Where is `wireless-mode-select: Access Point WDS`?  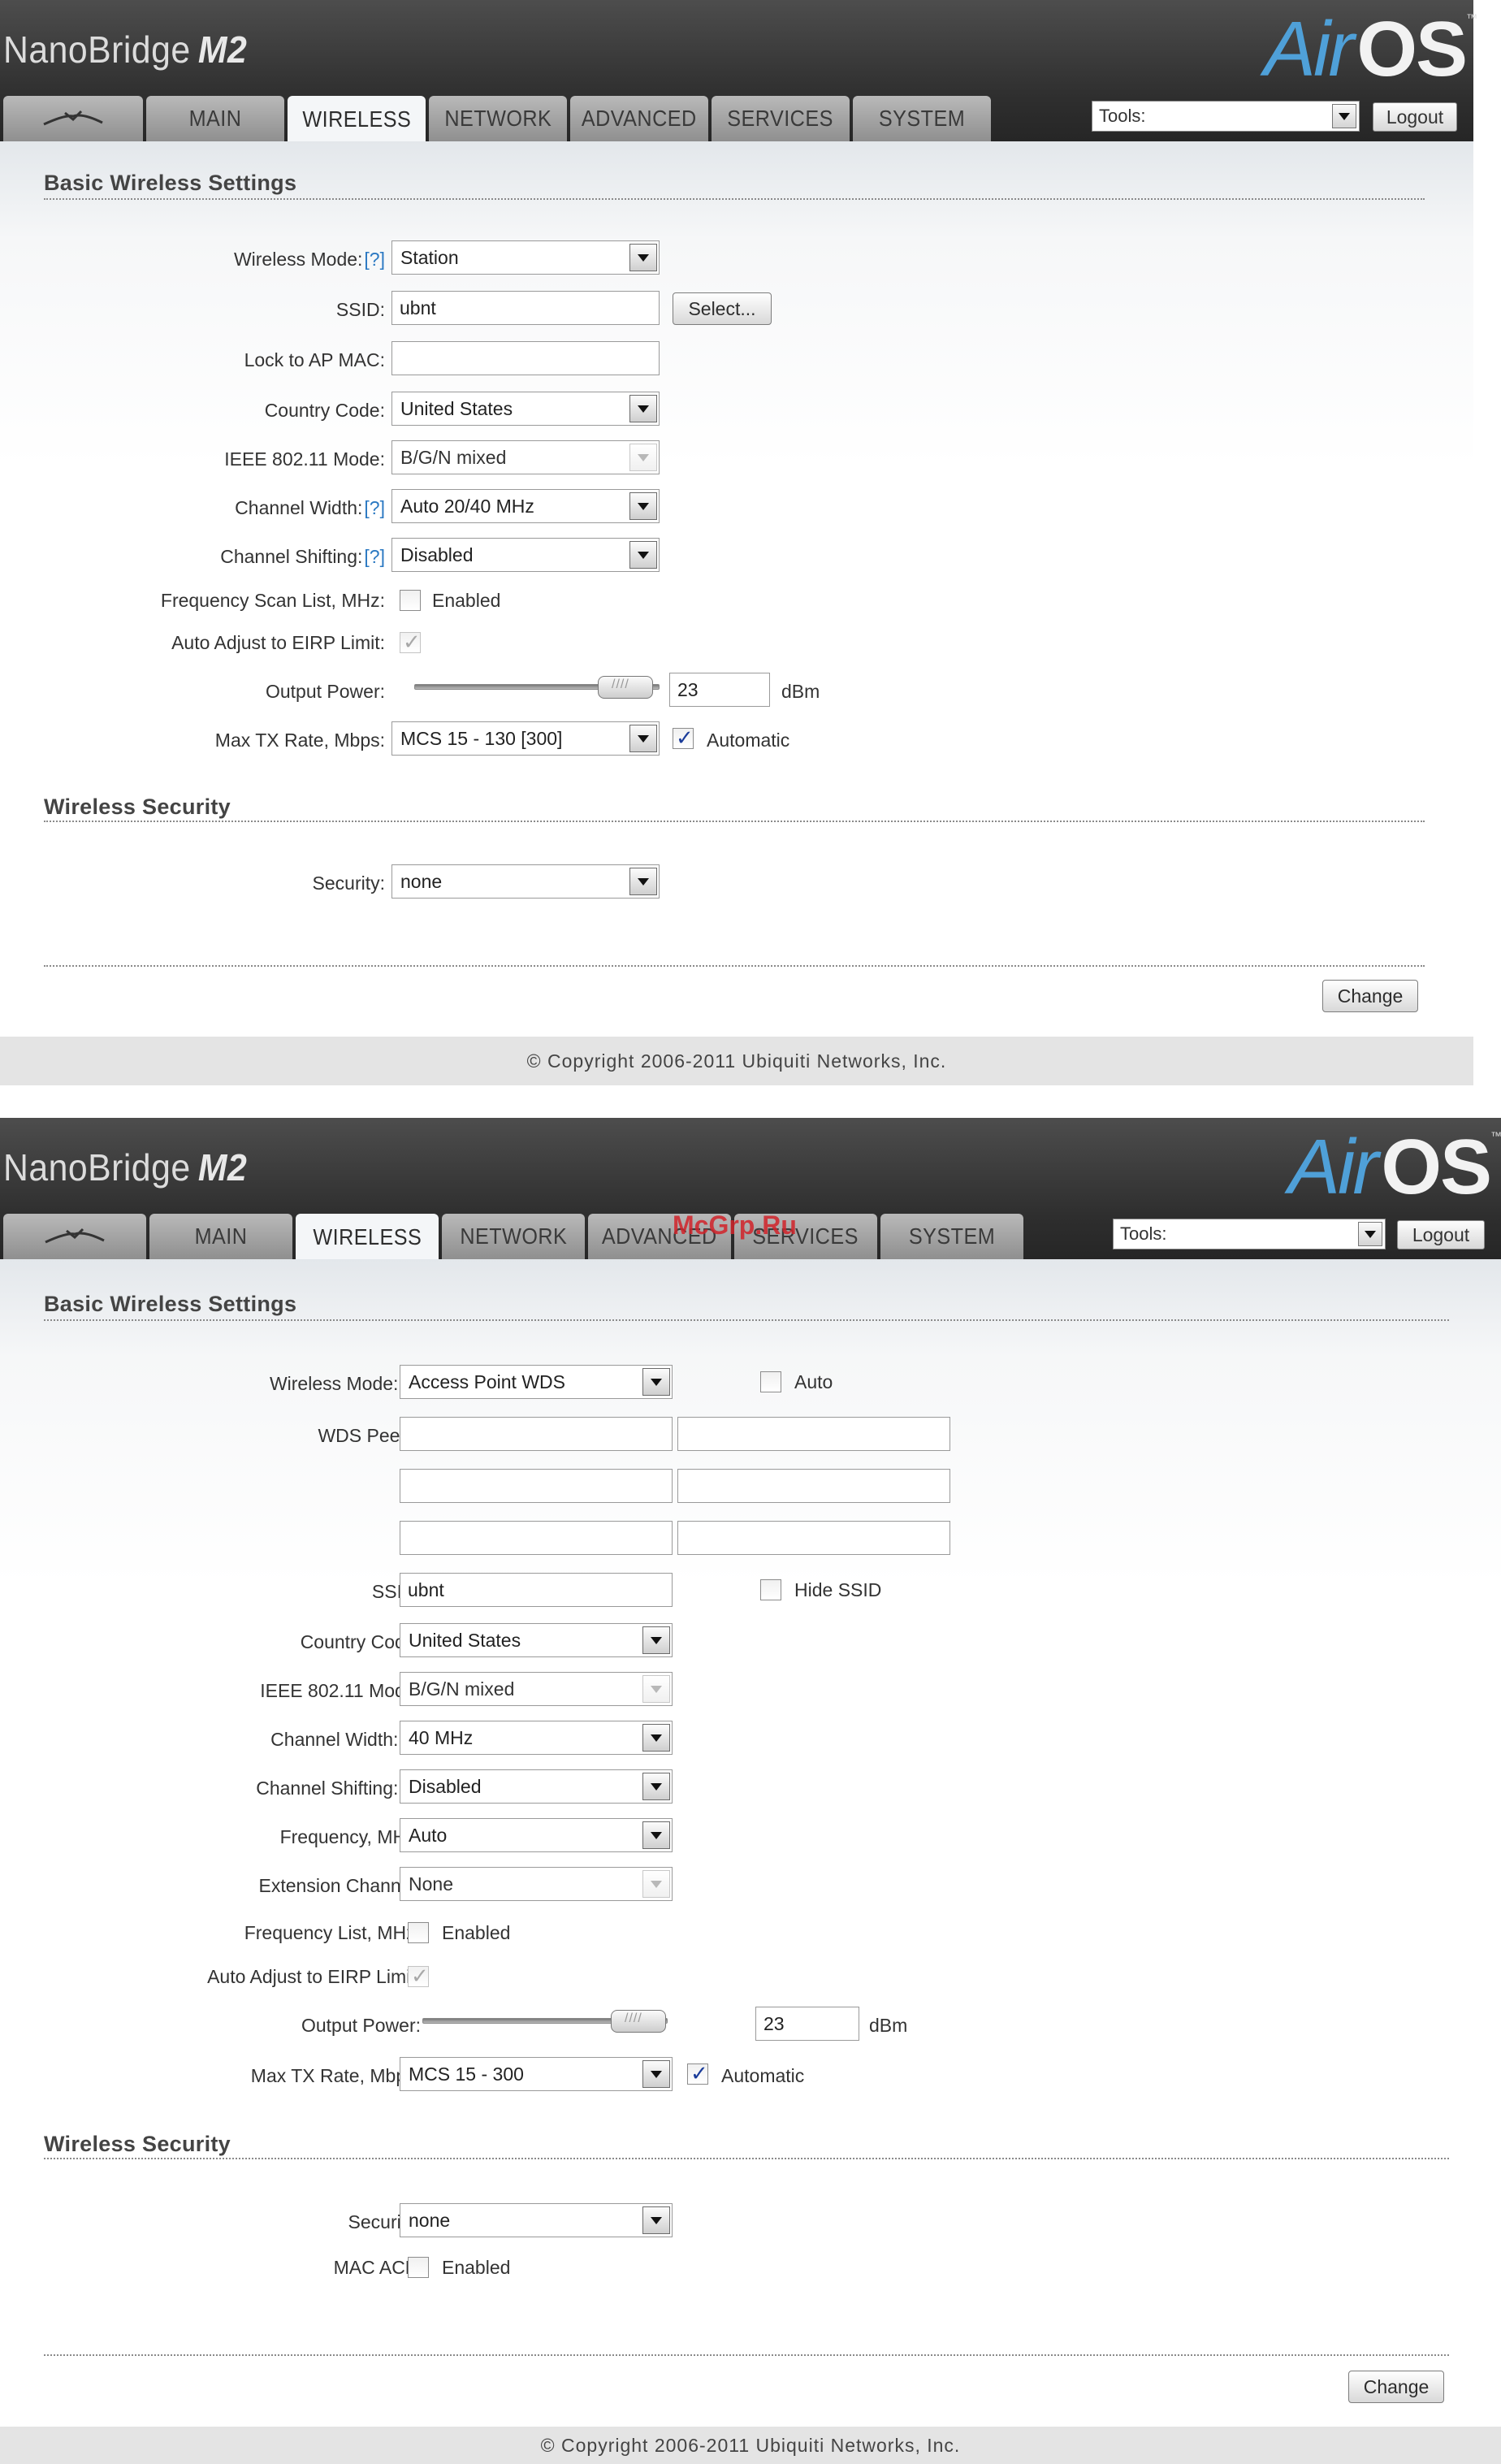 wireless-mode-select: Access Point WDS is located at coordinates (536, 1382).